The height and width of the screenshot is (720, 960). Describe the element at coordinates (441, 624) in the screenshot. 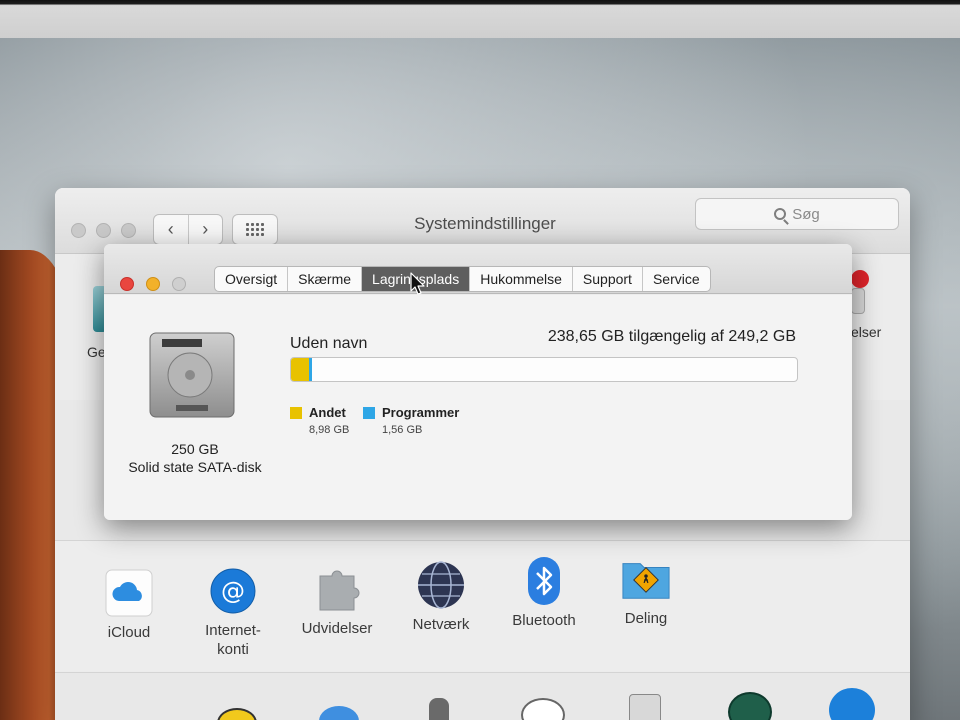

I see `pref-label: Netværk` at that location.